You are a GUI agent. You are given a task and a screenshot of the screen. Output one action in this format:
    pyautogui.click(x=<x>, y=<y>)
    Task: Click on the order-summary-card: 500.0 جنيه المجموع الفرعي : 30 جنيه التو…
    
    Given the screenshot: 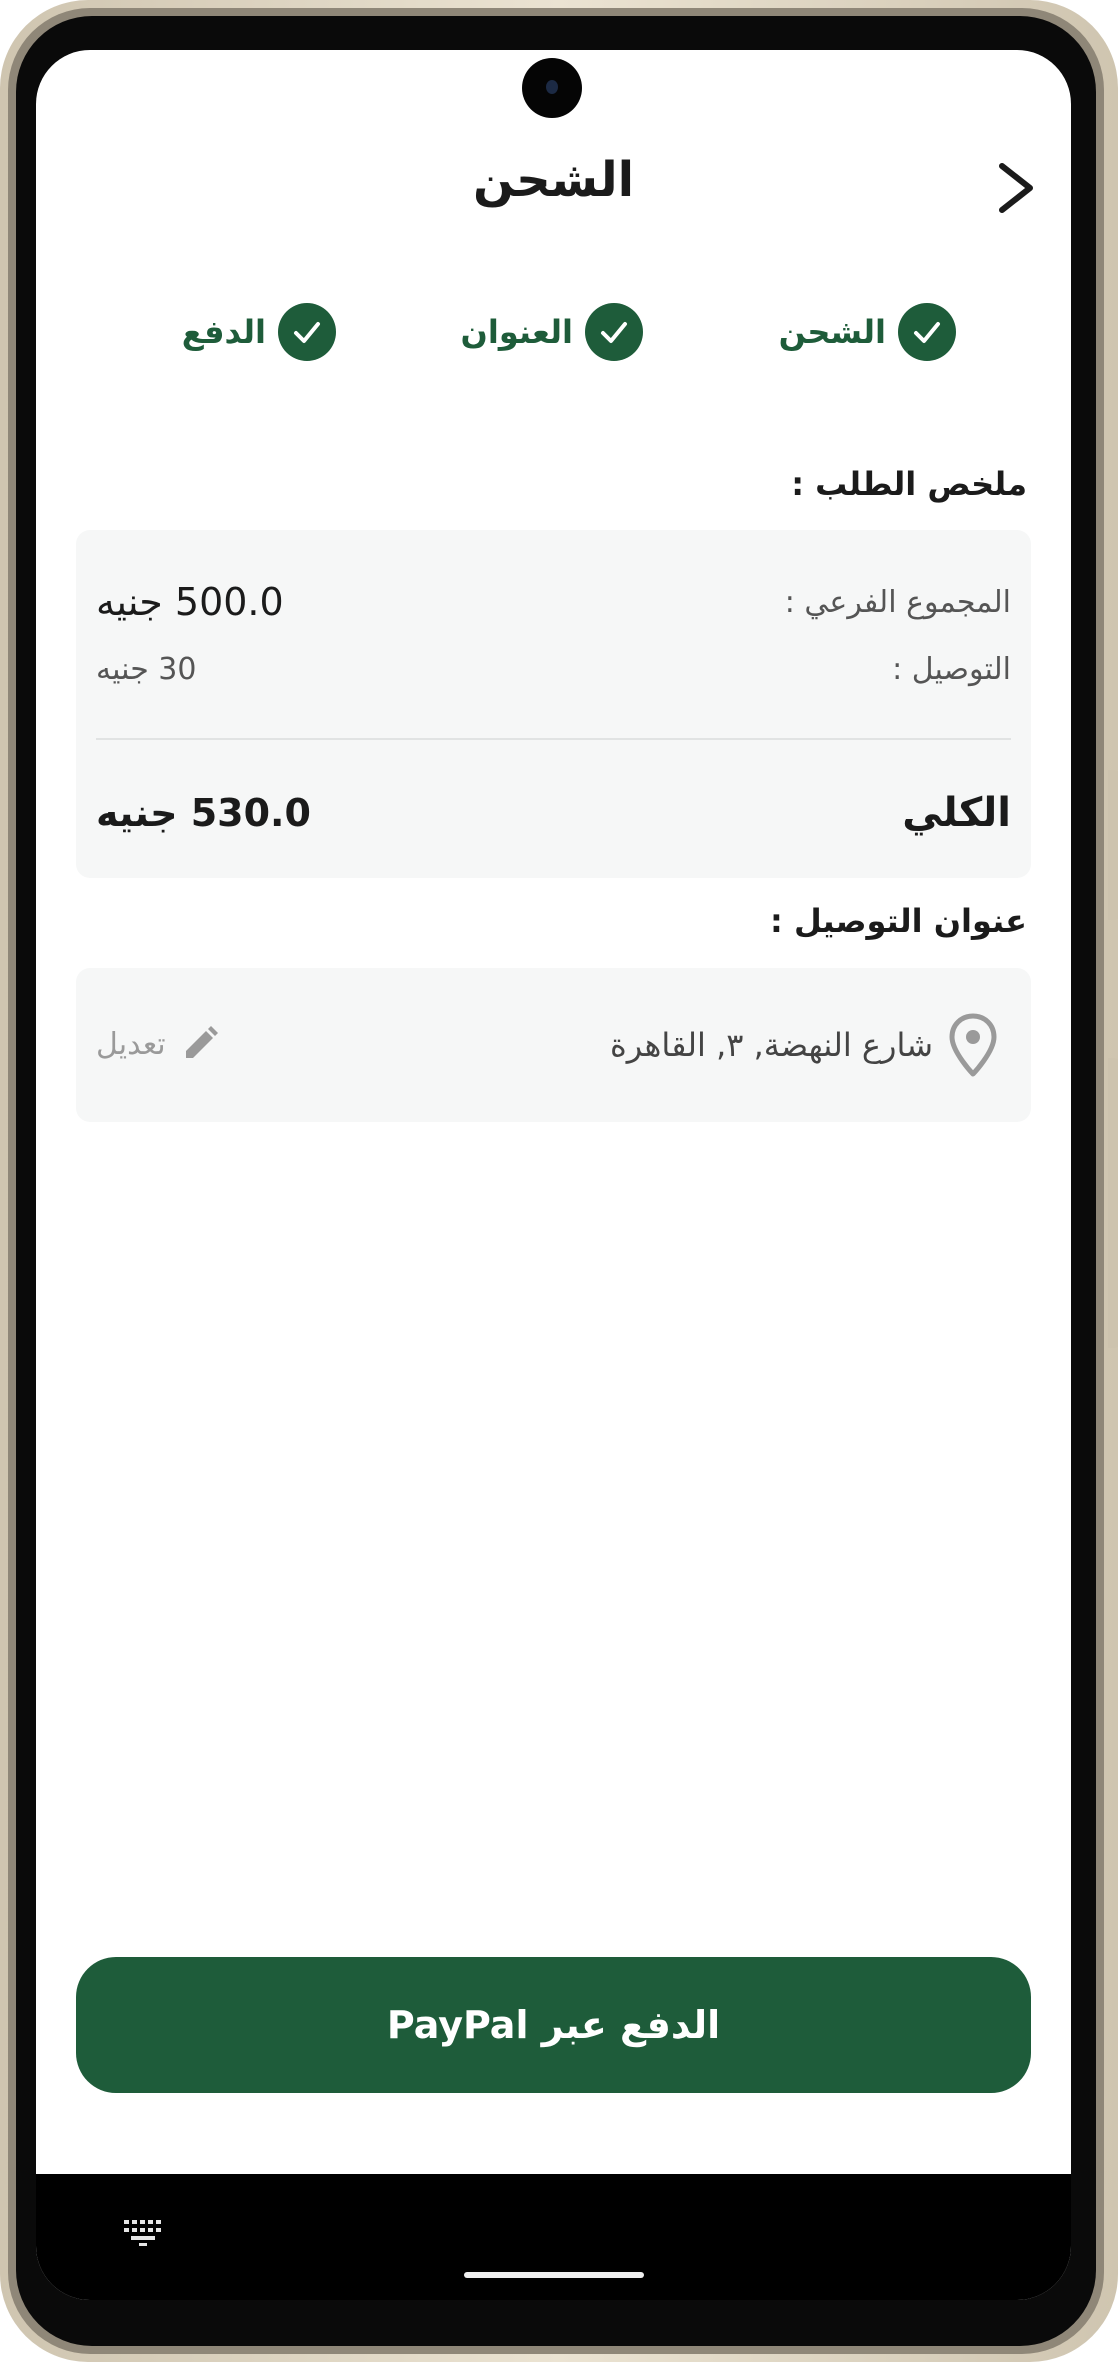 What is the action you would take?
    pyautogui.click(x=553, y=704)
    